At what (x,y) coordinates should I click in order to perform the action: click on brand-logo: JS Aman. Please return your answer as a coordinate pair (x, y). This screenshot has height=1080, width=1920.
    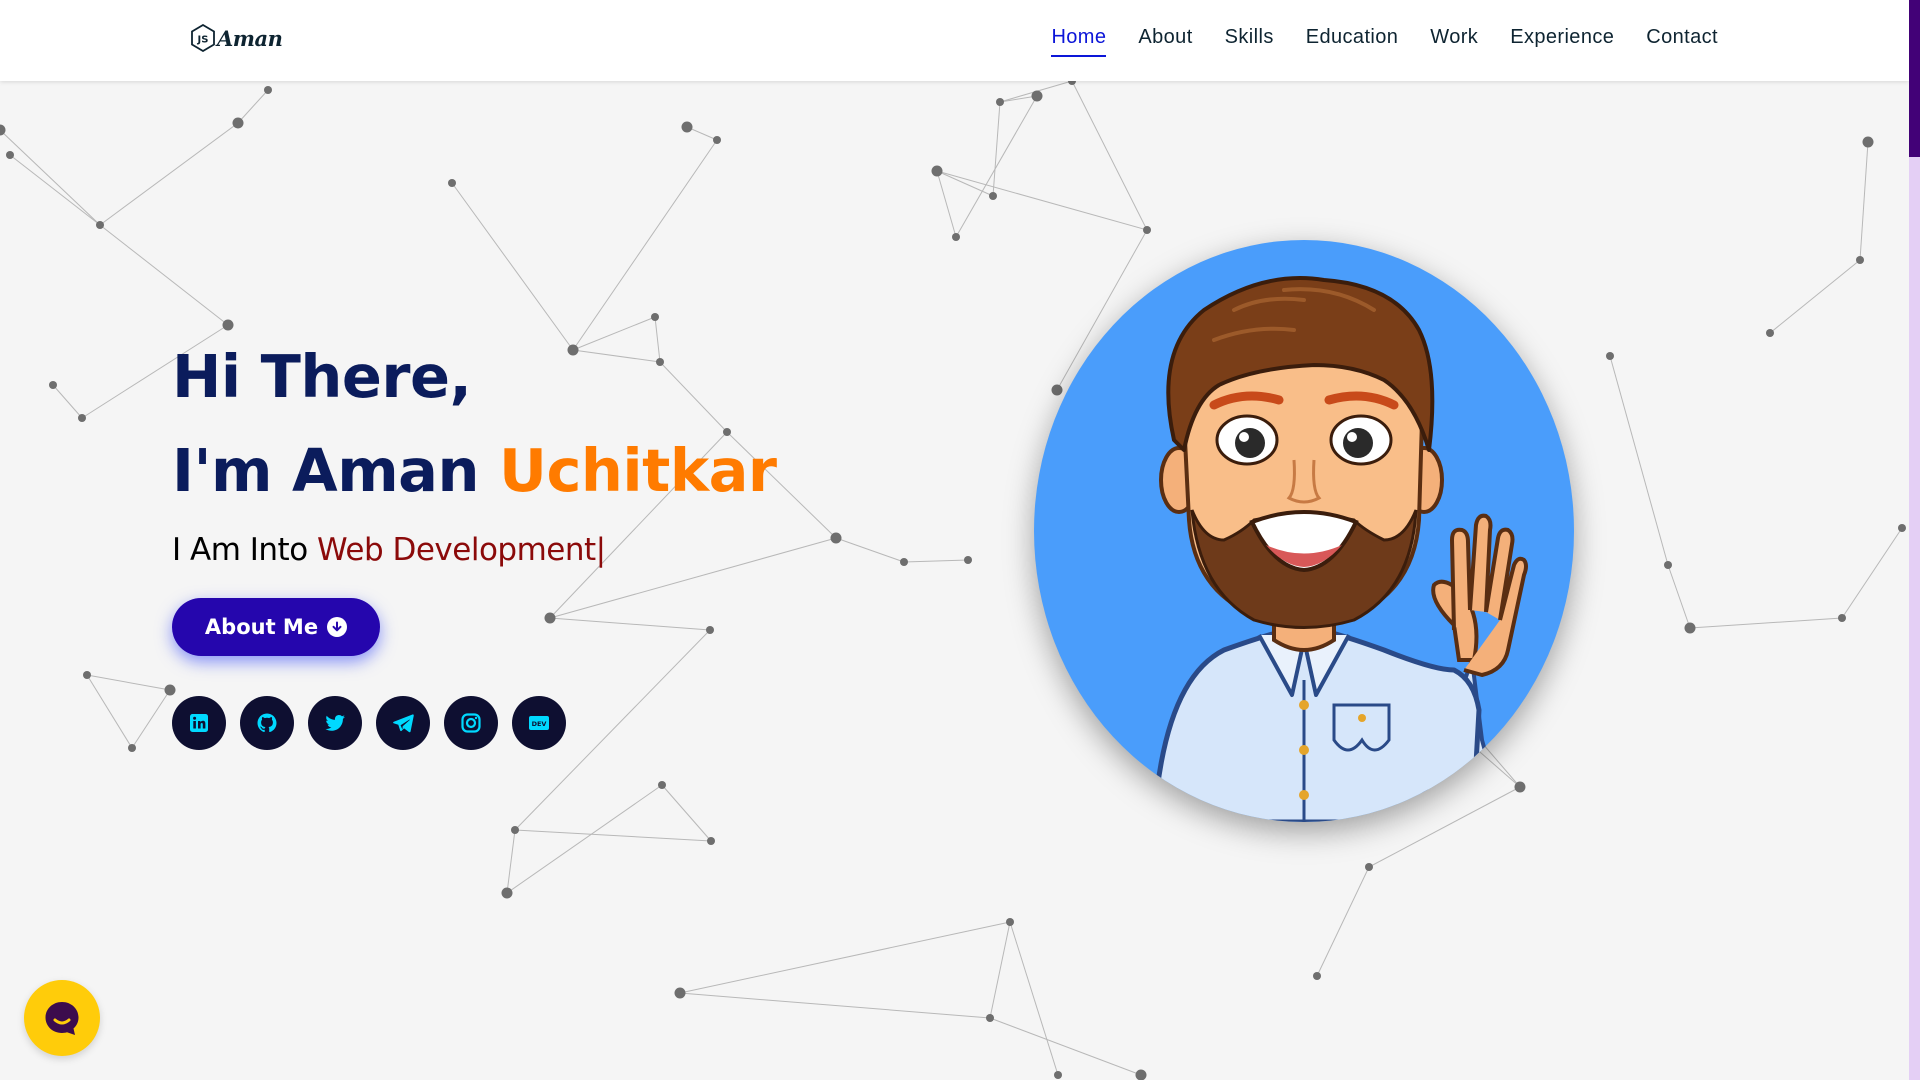
    Looking at the image, I should click on (236, 38).